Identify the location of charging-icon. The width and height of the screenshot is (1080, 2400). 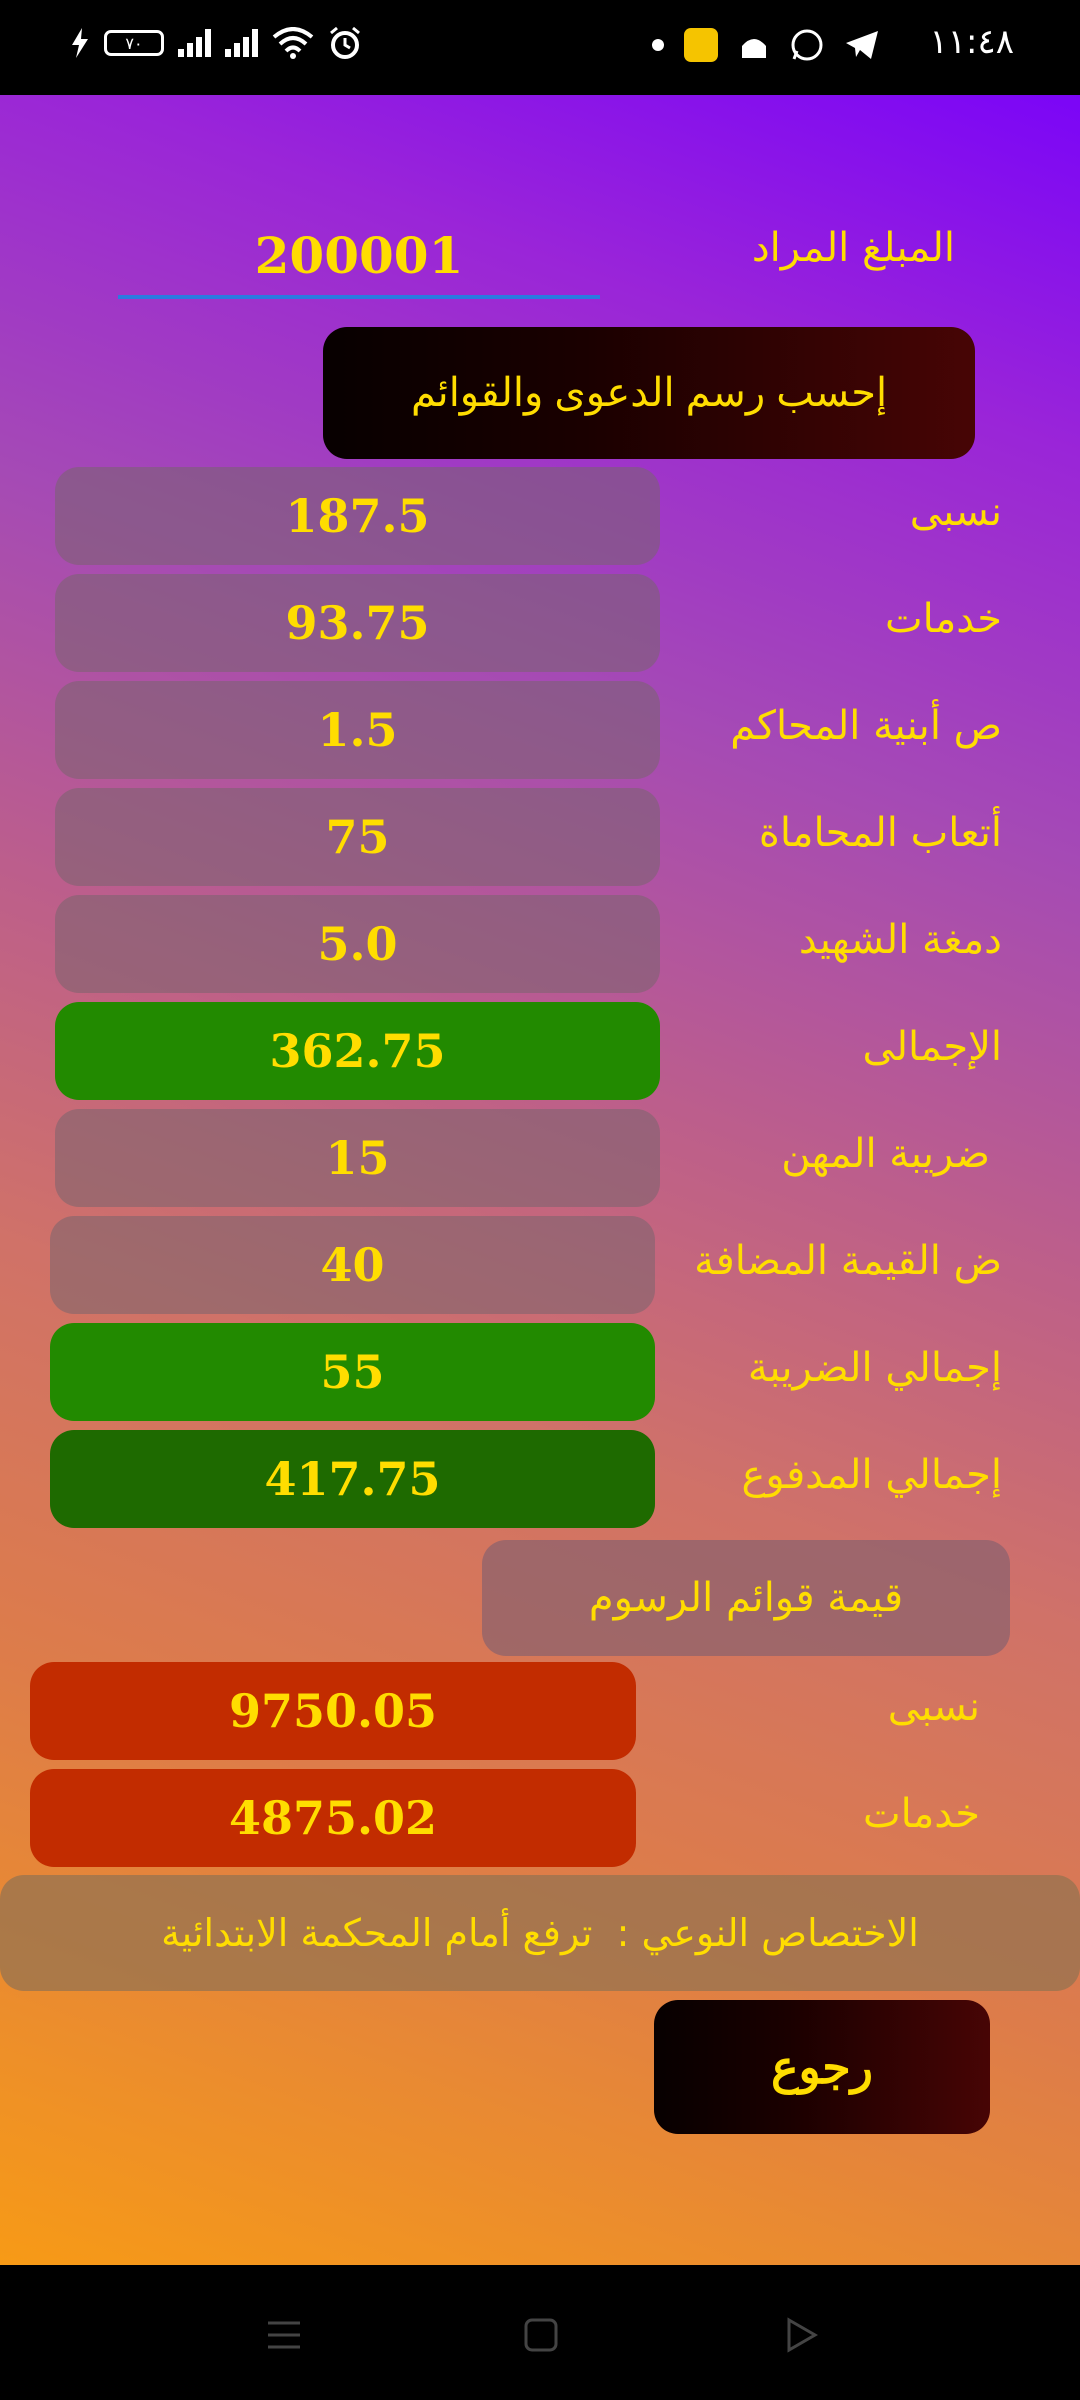
(80, 43).